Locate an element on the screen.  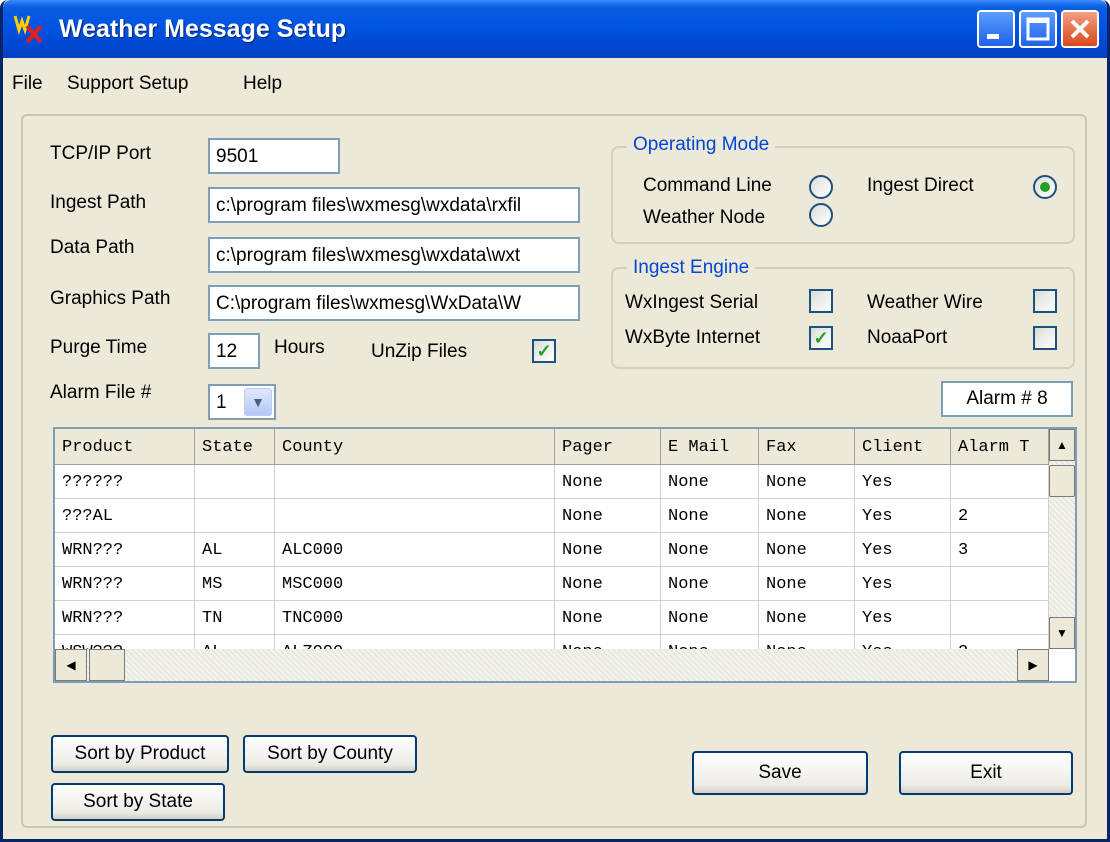
wxbyte-internet-checkbox: ✓ is located at coordinates (821, 338).